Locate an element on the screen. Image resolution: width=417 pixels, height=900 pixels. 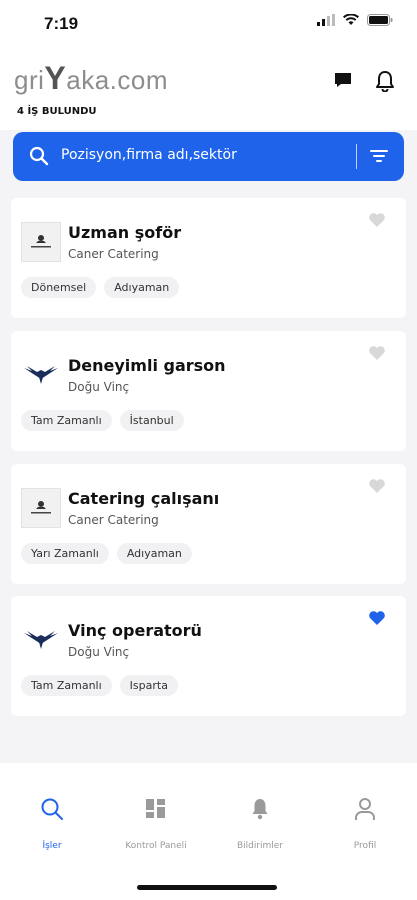
logo-text-y: Y is located at coordinates (55, 78).